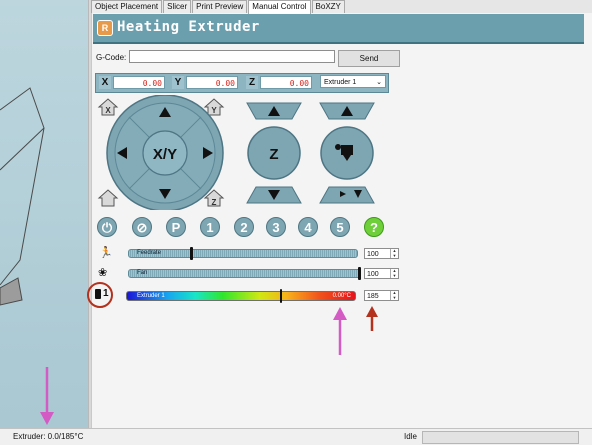 The height and width of the screenshot is (445, 592). I want to click on annotation-arrow-pink-temp, so click(340, 331).